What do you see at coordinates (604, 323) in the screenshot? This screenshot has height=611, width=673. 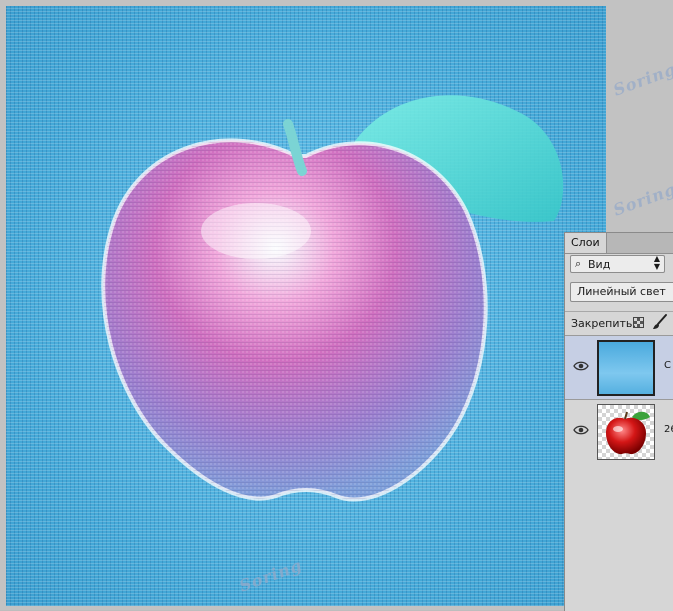 I see `lock-label: Закрепить:` at bounding box center [604, 323].